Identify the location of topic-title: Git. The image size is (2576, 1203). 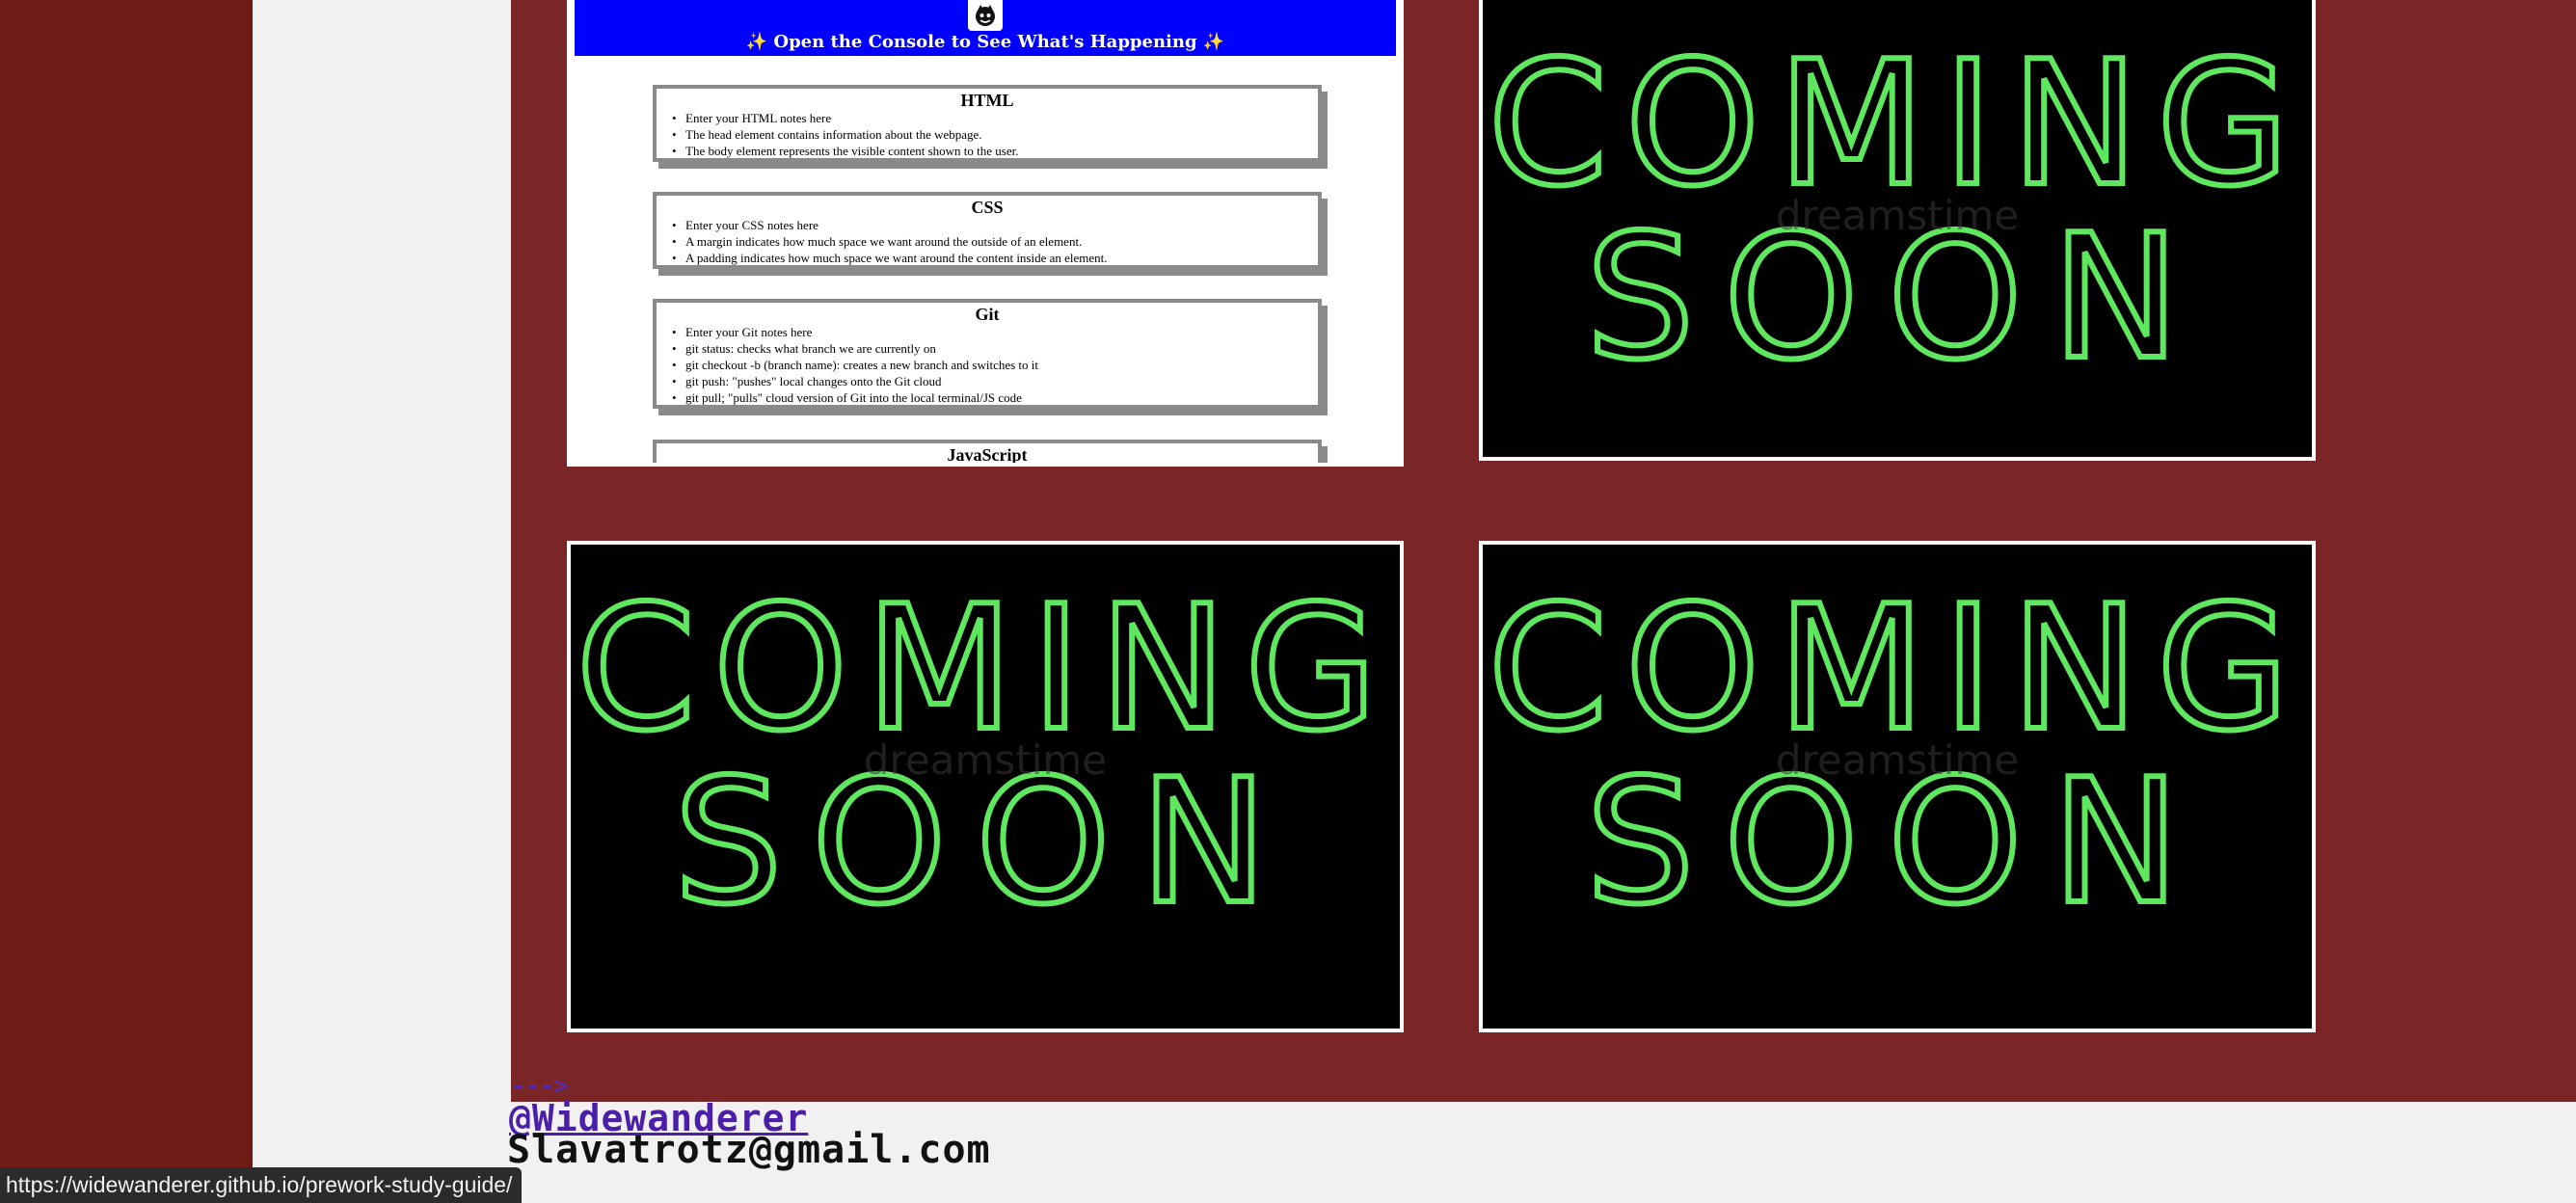
(988, 314).